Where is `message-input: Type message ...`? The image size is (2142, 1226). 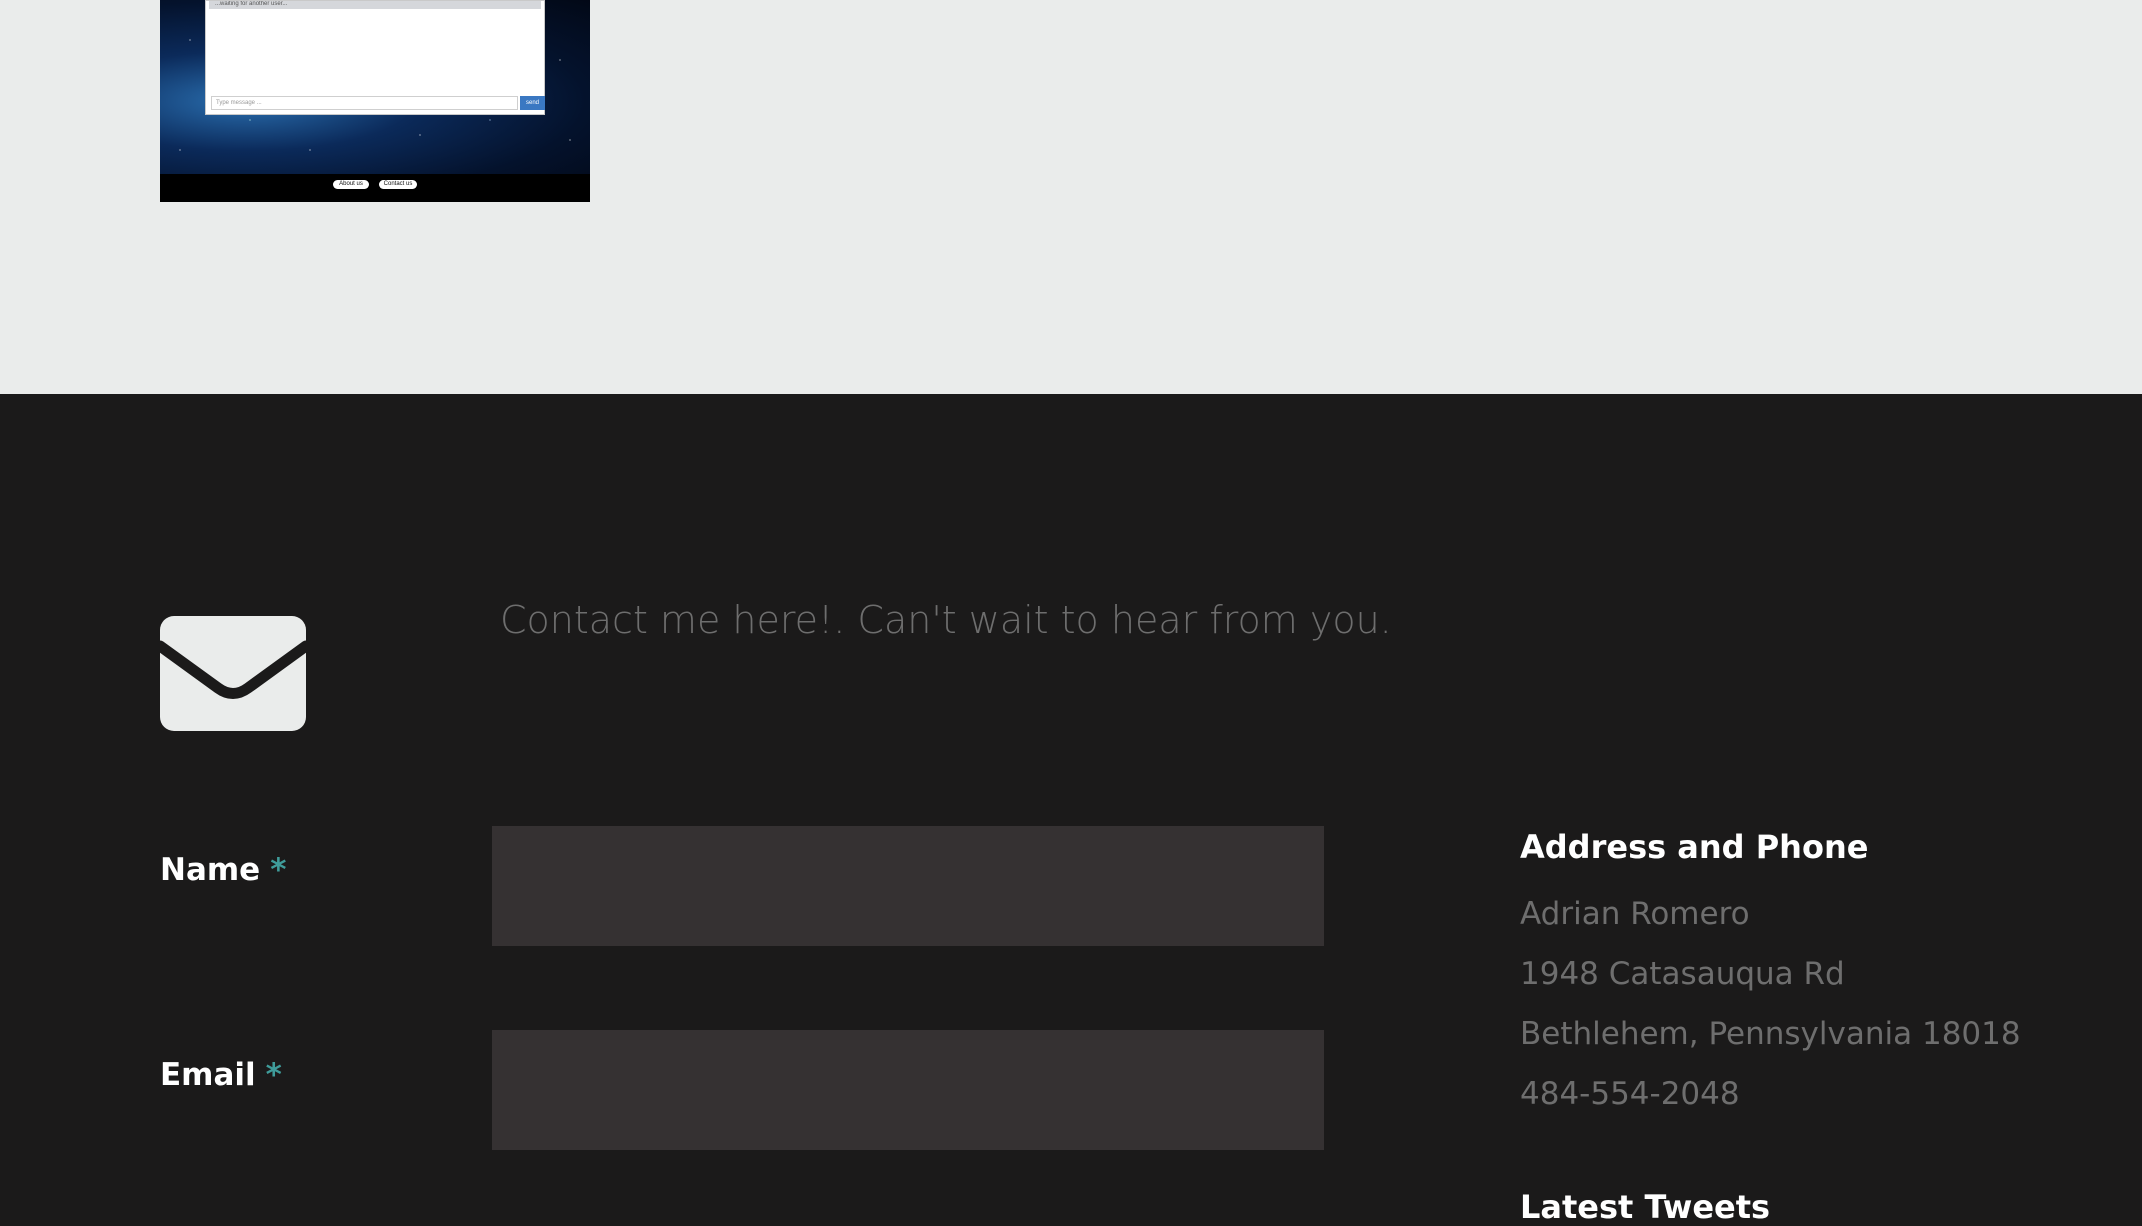
message-input: Type message ... is located at coordinates (364, 103).